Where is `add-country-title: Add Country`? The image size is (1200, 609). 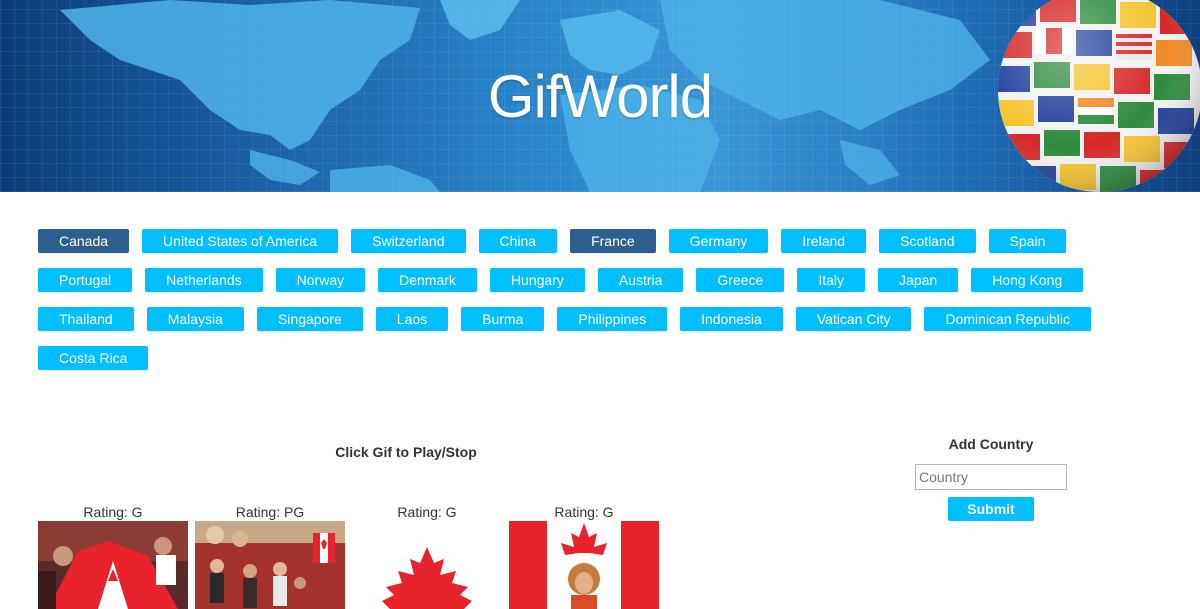
add-country-title: Add Country is located at coordinates (991, 444).